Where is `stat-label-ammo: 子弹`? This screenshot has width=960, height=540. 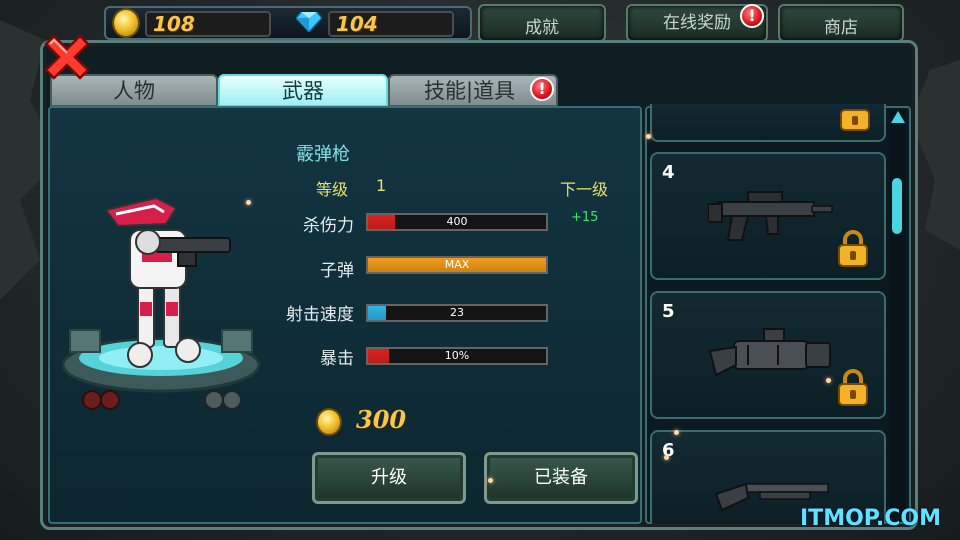 stat-label-ammo: 子弹 is located at coordinates (337, 271).